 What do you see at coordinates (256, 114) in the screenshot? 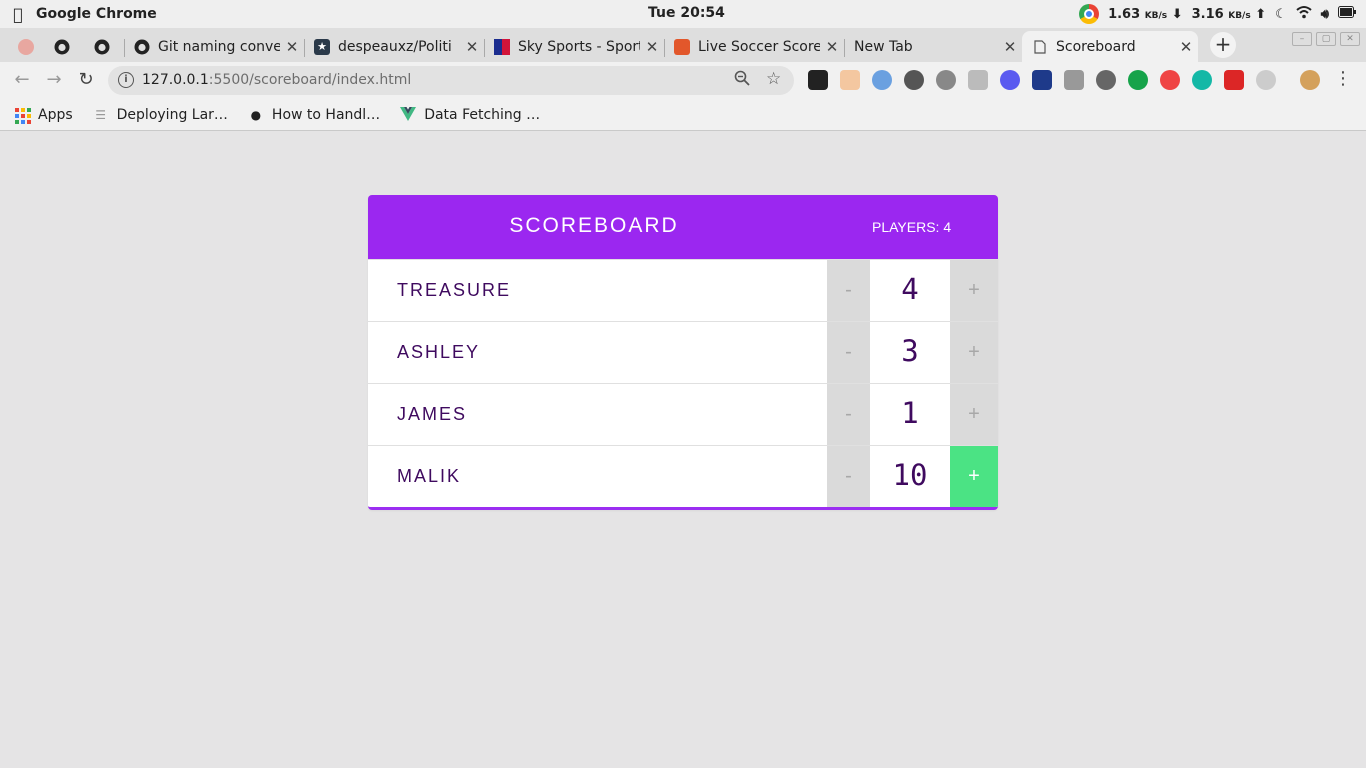
I see `avatar-icon: ●` at bounding box center [256, 114].